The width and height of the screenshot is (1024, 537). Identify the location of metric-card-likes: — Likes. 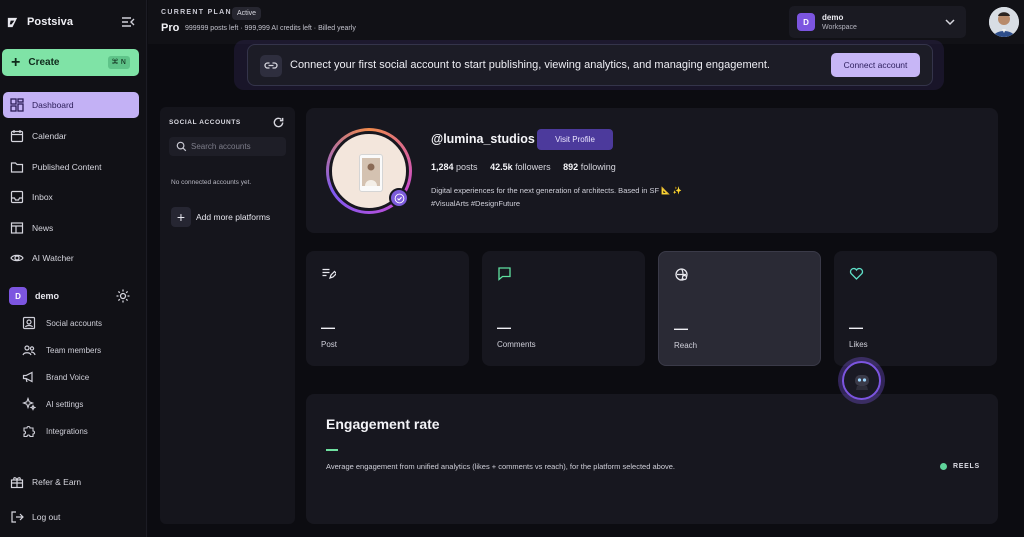
(915, 308).